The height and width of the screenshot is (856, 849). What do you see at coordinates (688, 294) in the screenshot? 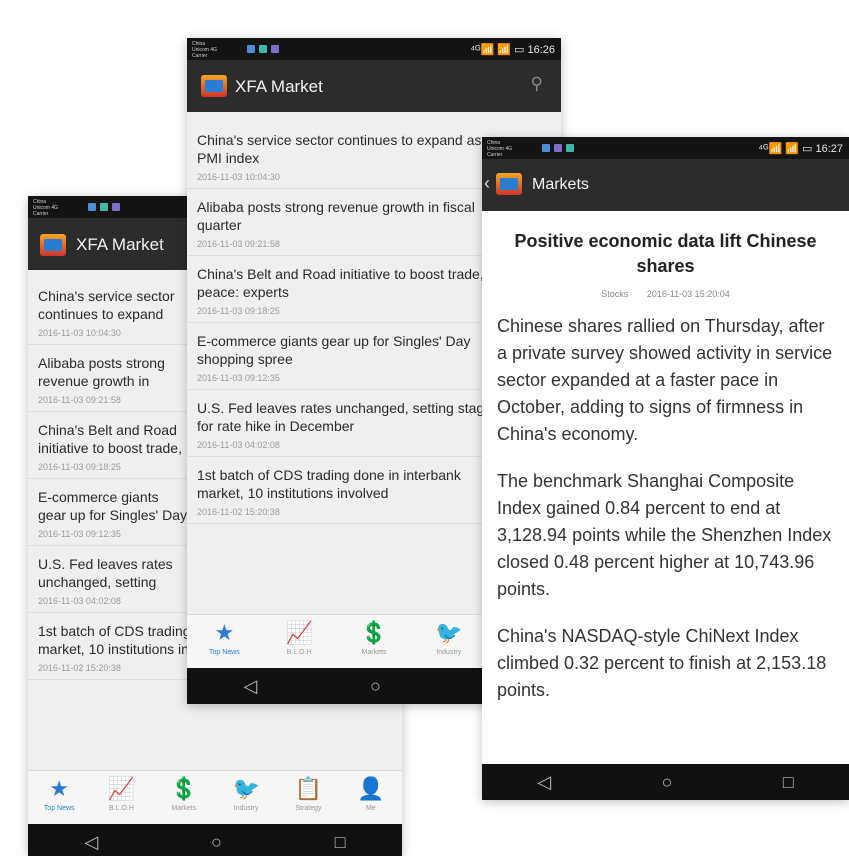
I see `article-time: 2016-11-03 15:20:04` at bounding box center [688, 294].